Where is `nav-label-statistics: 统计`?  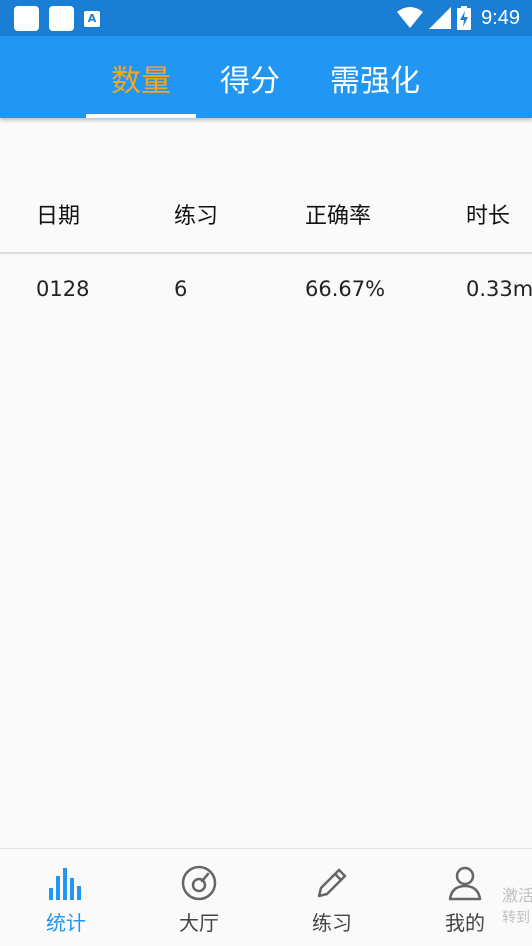 nav-label-statistics: 统计 is located at coordinates (66, 923).